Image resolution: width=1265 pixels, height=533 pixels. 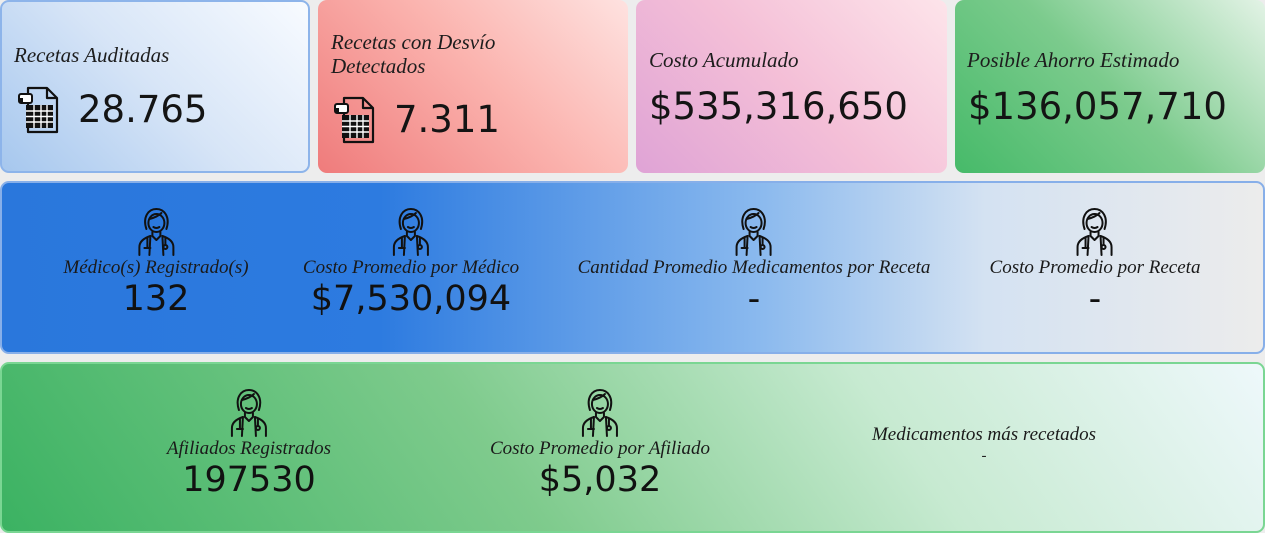 What do you see at coordinates (92, 55) in the screenshot?
I see `kpi-title: Recetas Auditadas` at bounding box center [92, 55].